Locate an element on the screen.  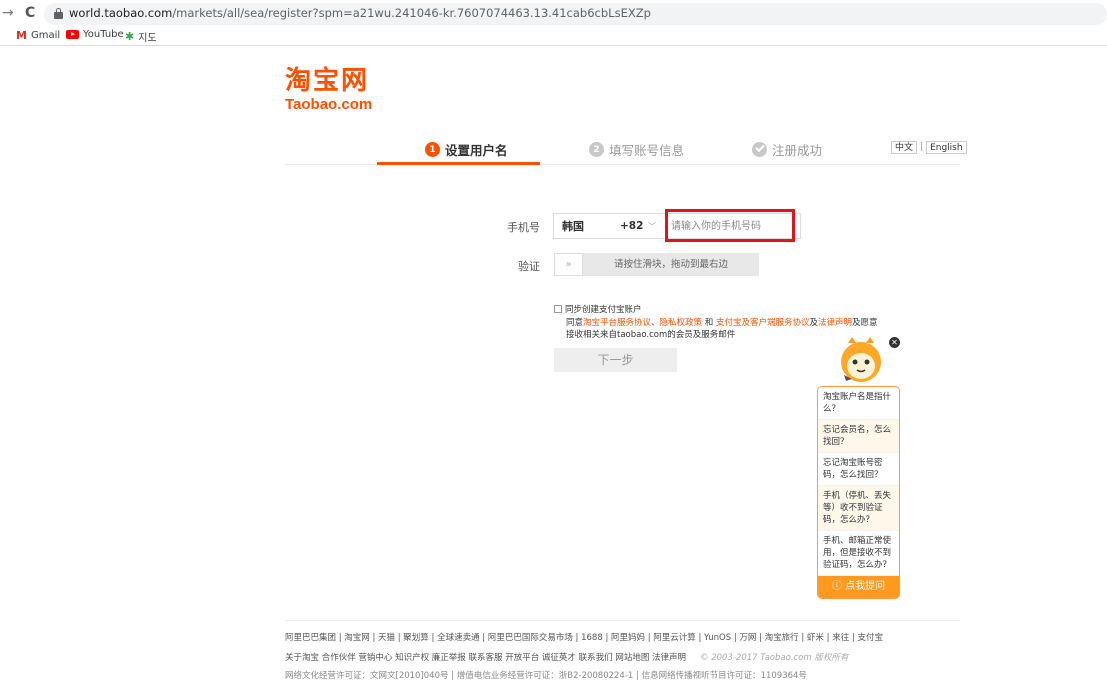
back-arrow-icon: → is located at coordinates (8, 13).